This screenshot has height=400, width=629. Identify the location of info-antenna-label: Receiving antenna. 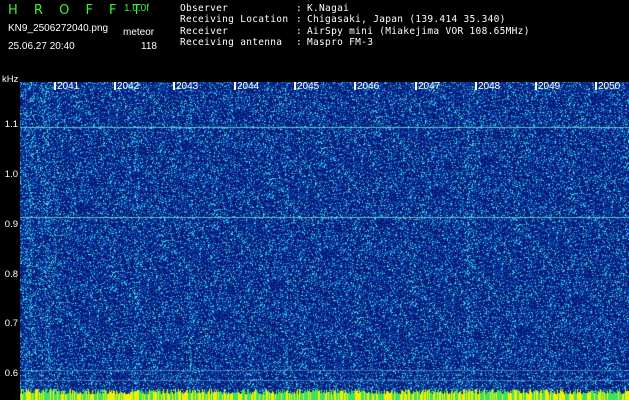
(231, 42).